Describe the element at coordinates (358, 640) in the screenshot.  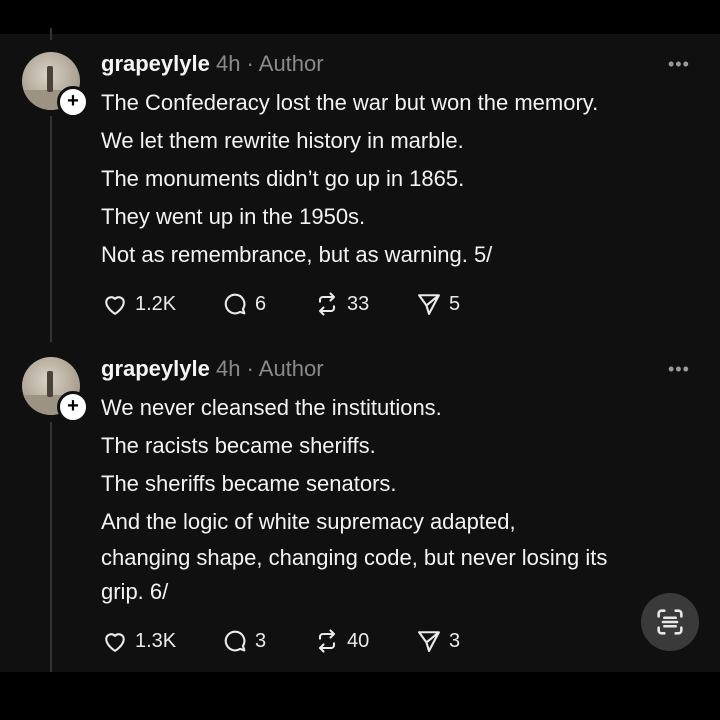
I see `repost-count: 40` at that location.